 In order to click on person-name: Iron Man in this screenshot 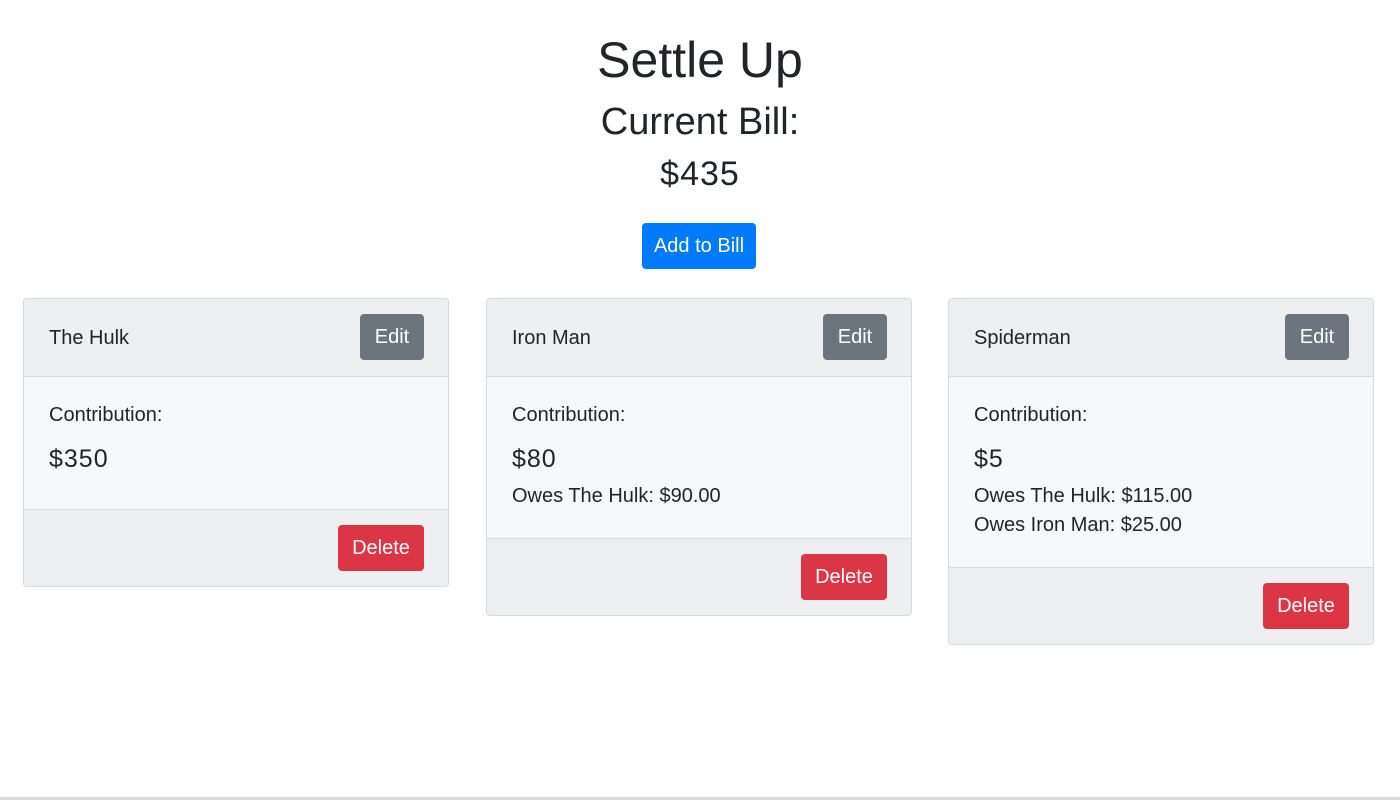, I will do `click(551, 338)`.